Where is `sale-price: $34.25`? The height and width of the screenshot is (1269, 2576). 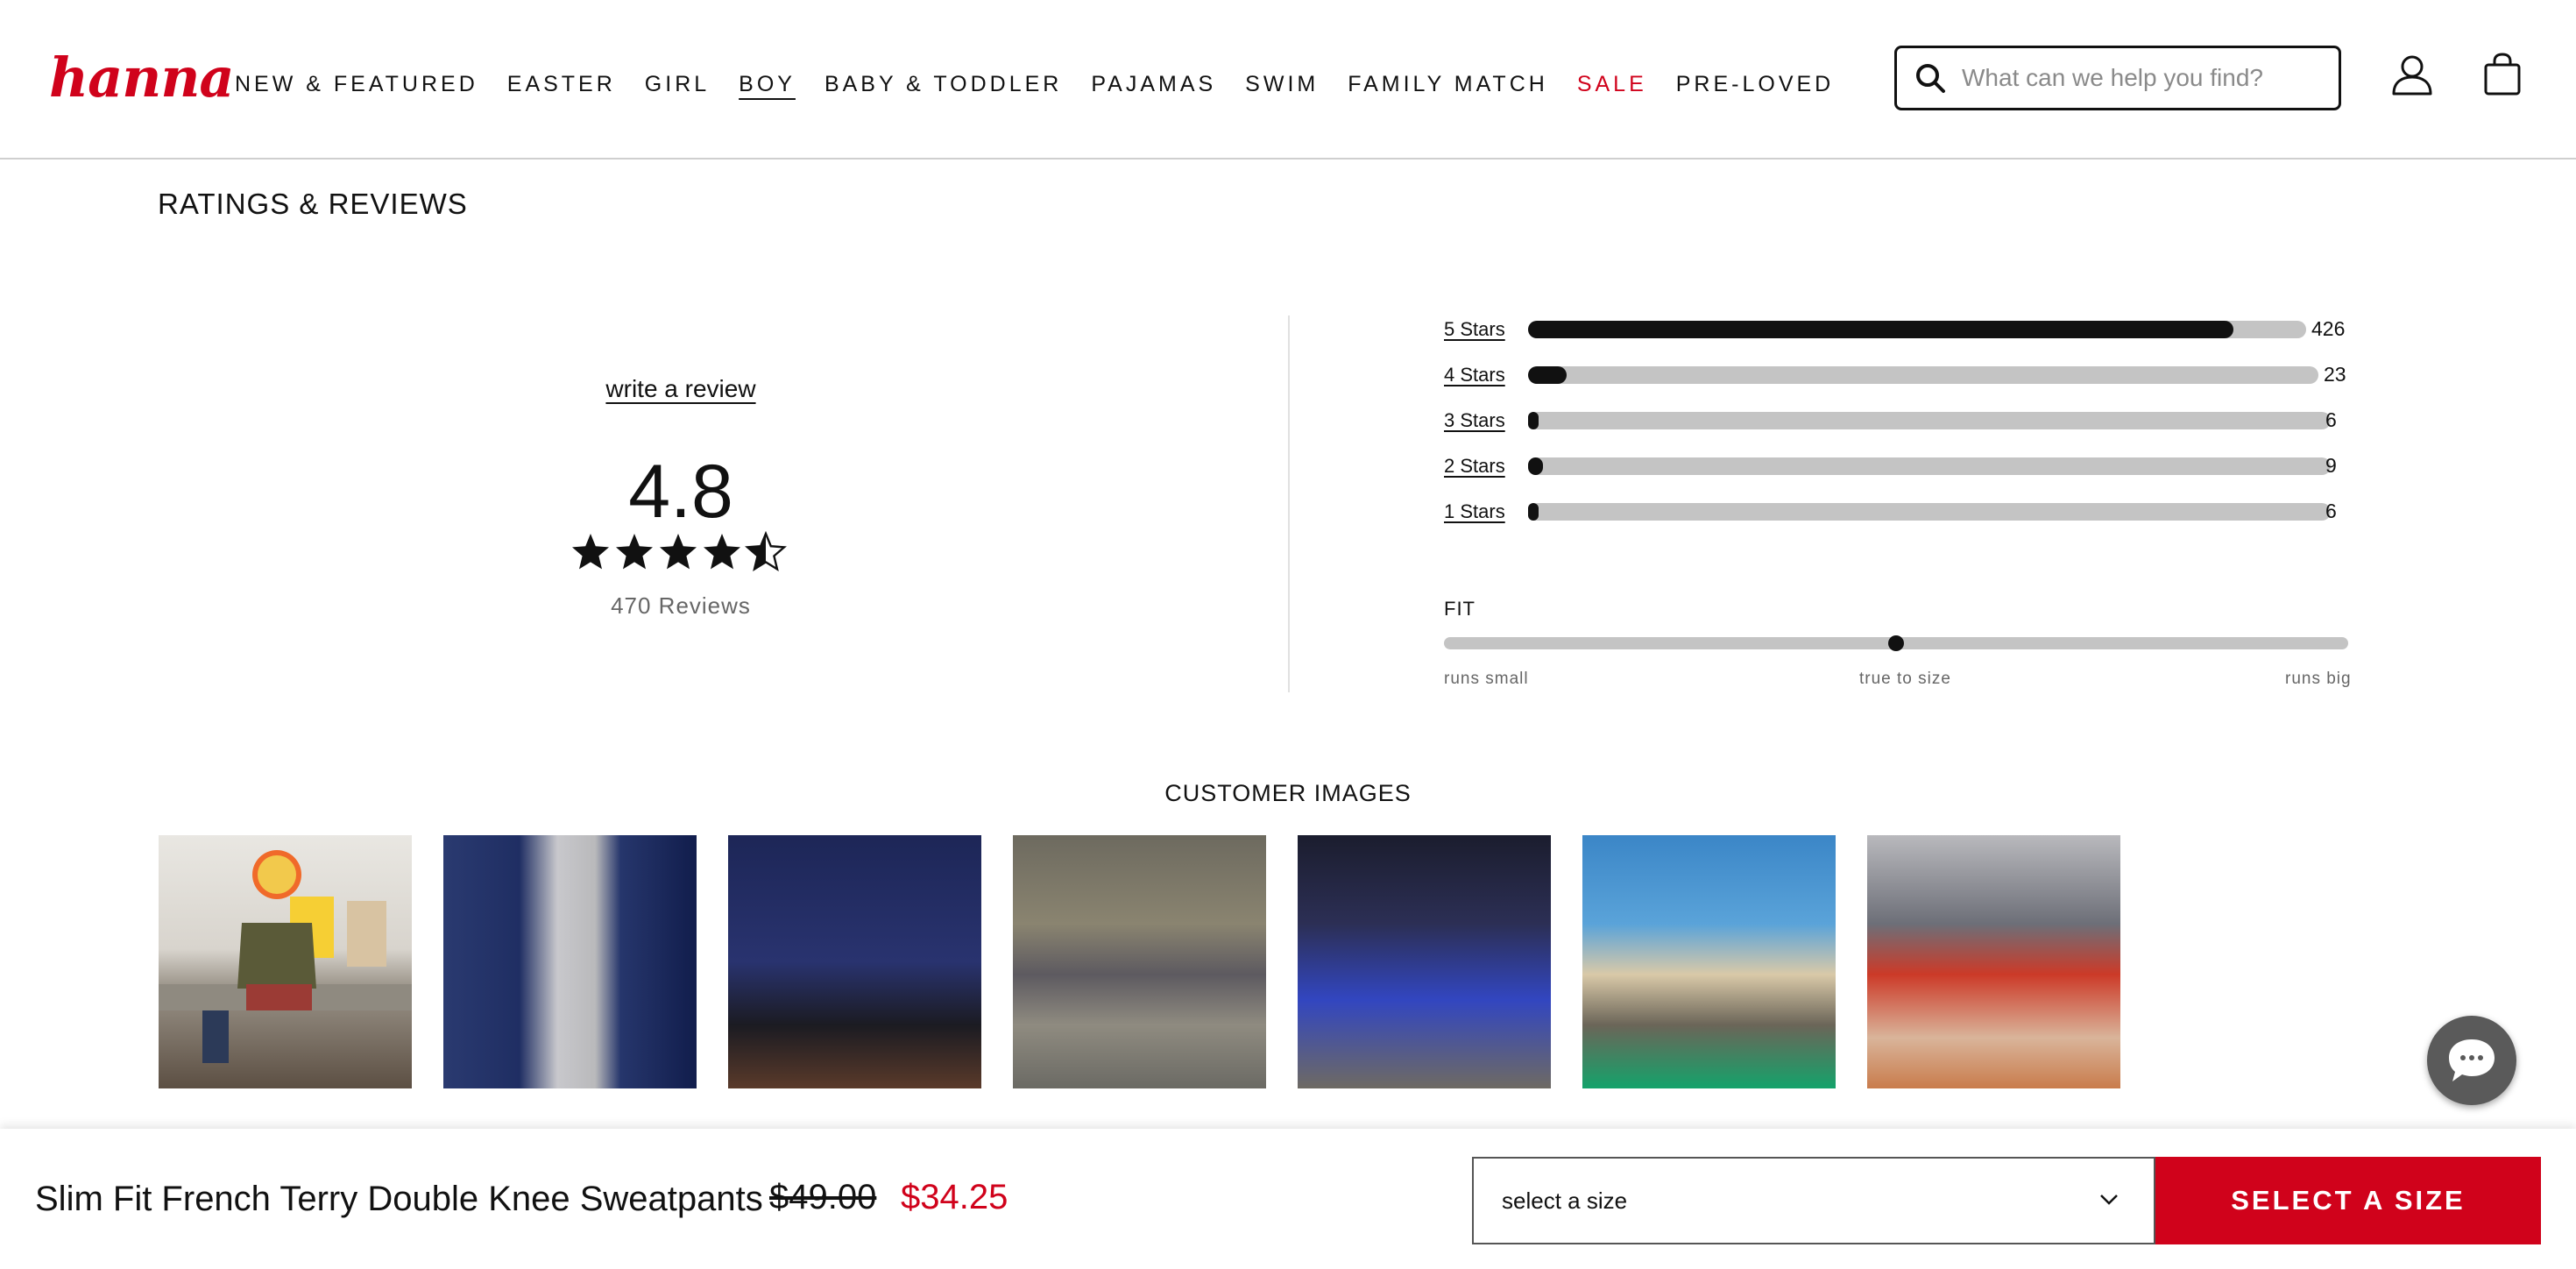
sale-price: $34.25 is located at coordinates (954, 1197).